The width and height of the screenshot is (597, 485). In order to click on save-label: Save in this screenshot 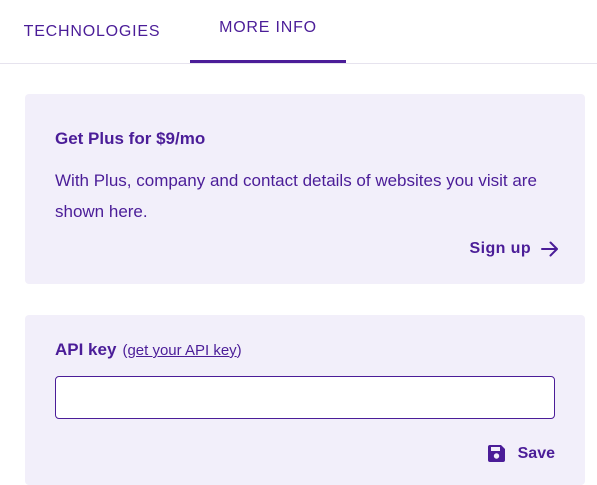, I will do `click(536, 453)`.